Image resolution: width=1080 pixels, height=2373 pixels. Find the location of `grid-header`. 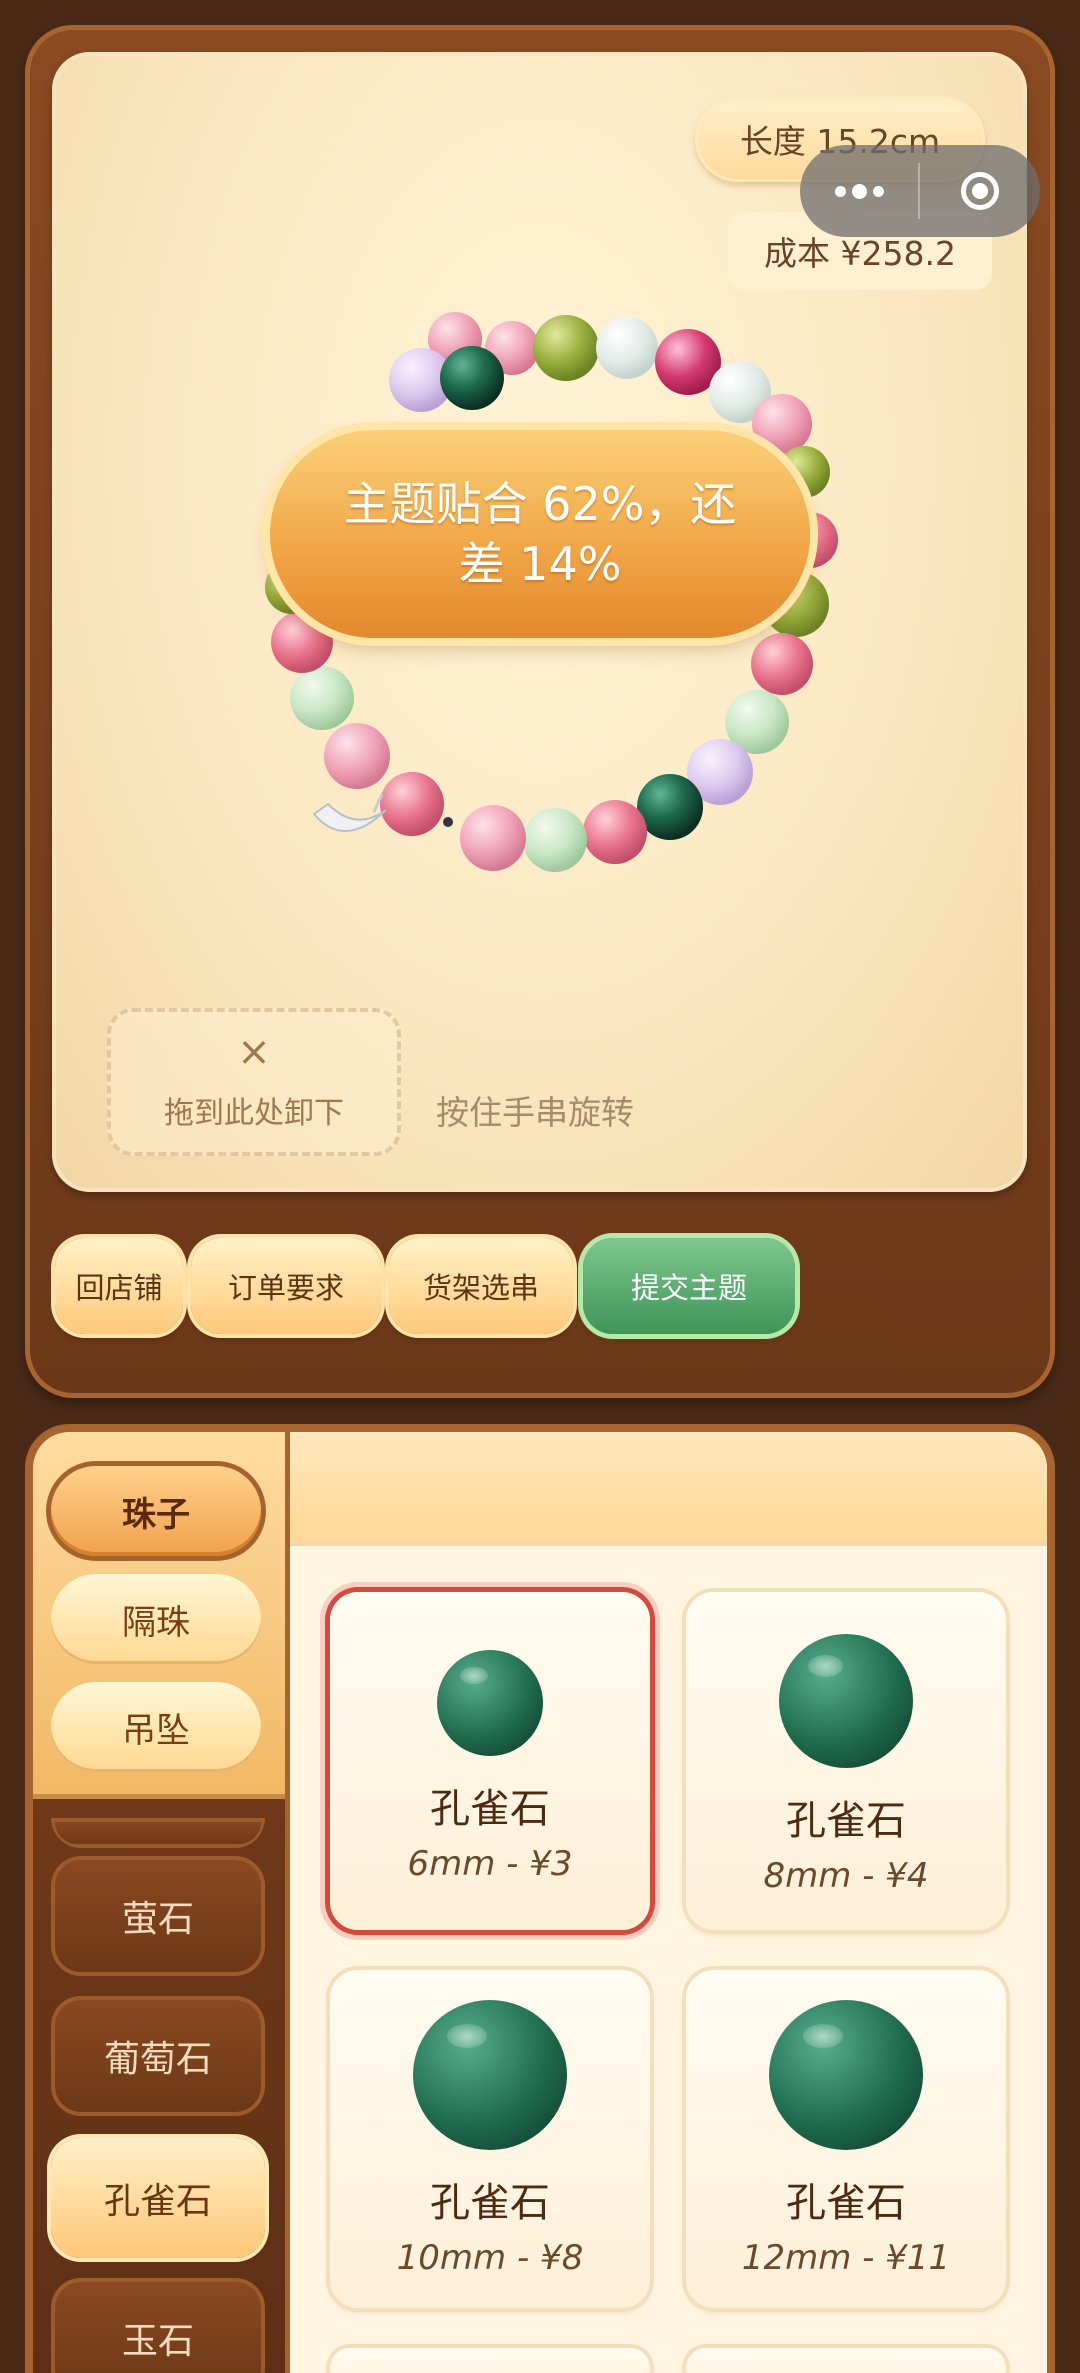

grid-header is located at coordinates (668, 1489).